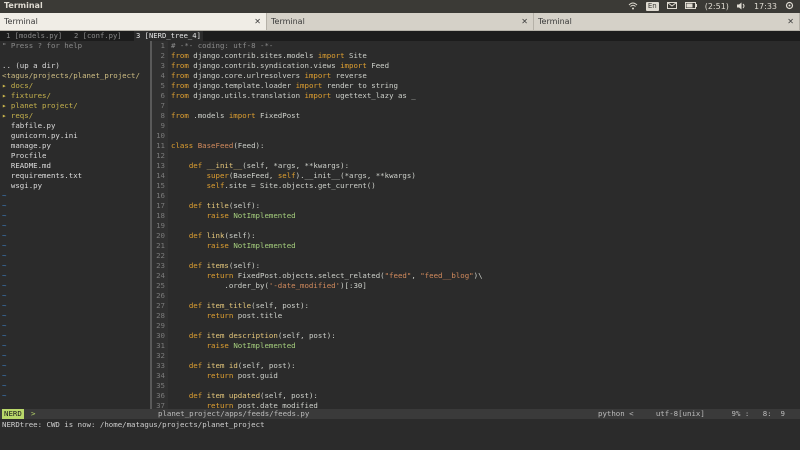 Image resolution: width=800 pixels, height=450 pixels. What do you see at coordinates (633, 7) in the screenshot?
I see `wifi-icon` at bounding box center [633, 7].